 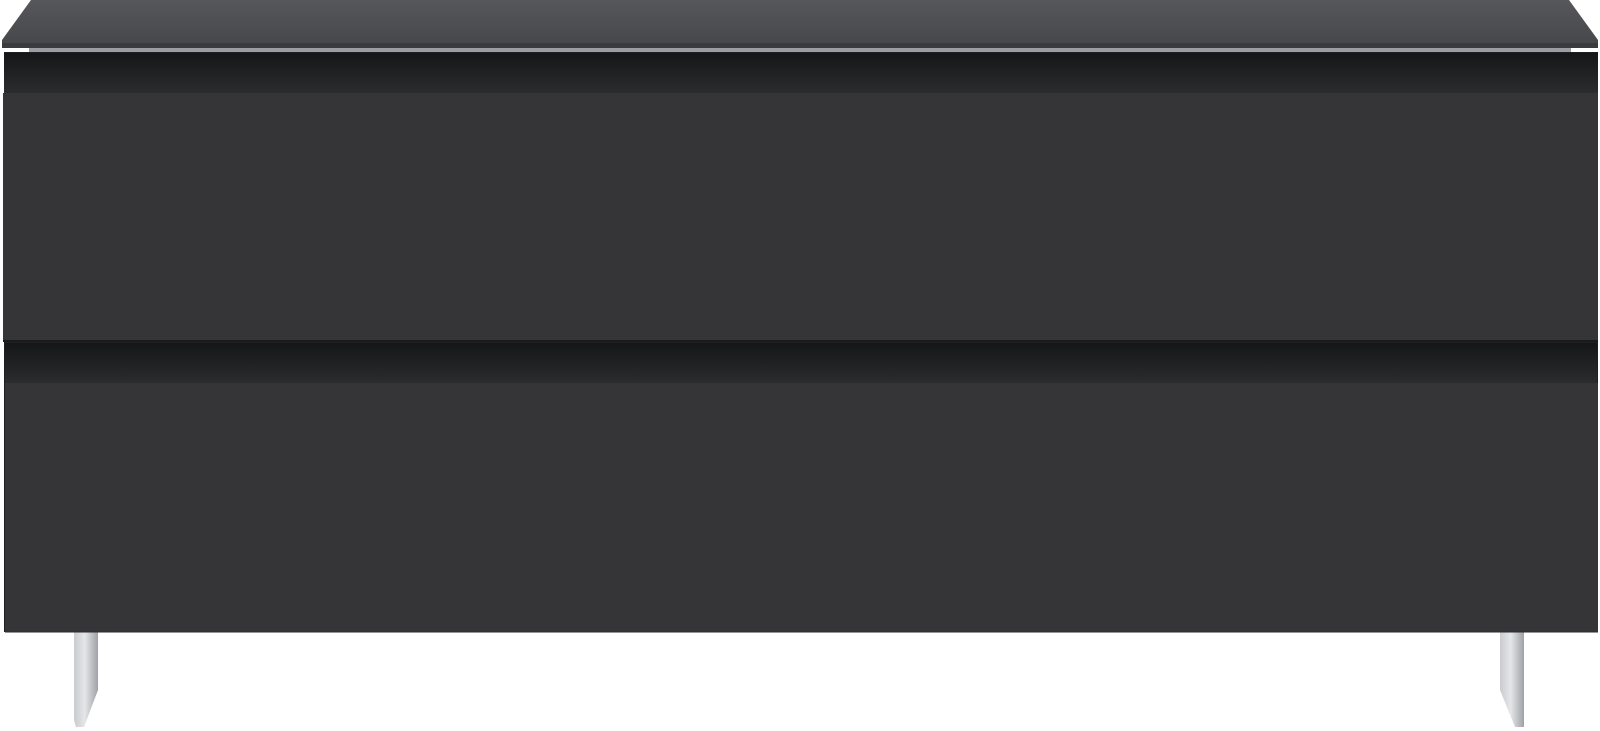 I want to click on glass-top, so click(x=800, y=26).